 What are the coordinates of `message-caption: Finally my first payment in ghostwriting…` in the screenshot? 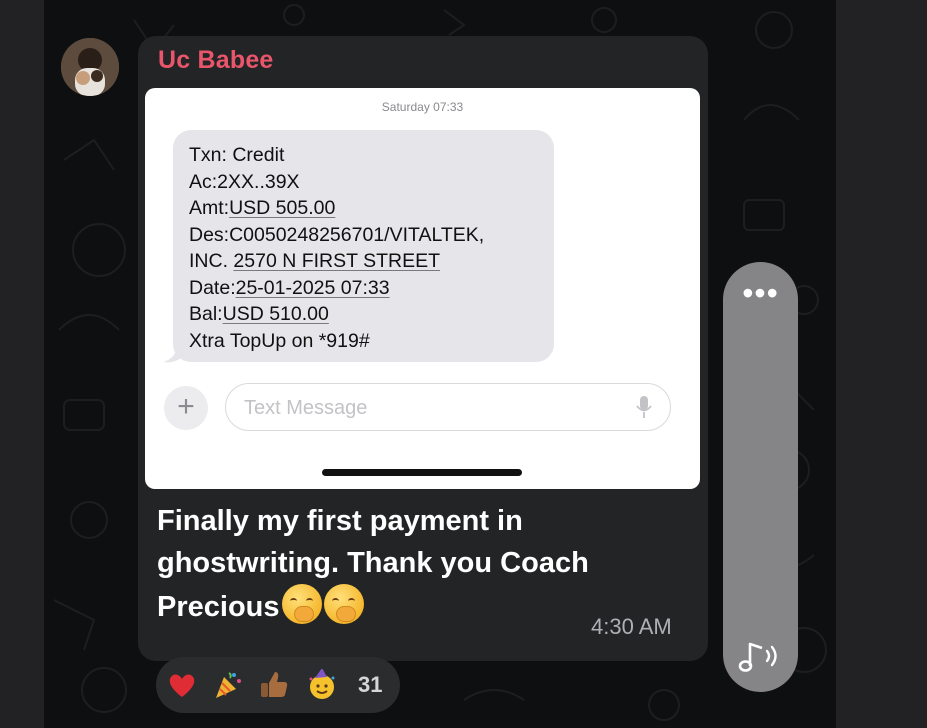 It's located at (417, 542).